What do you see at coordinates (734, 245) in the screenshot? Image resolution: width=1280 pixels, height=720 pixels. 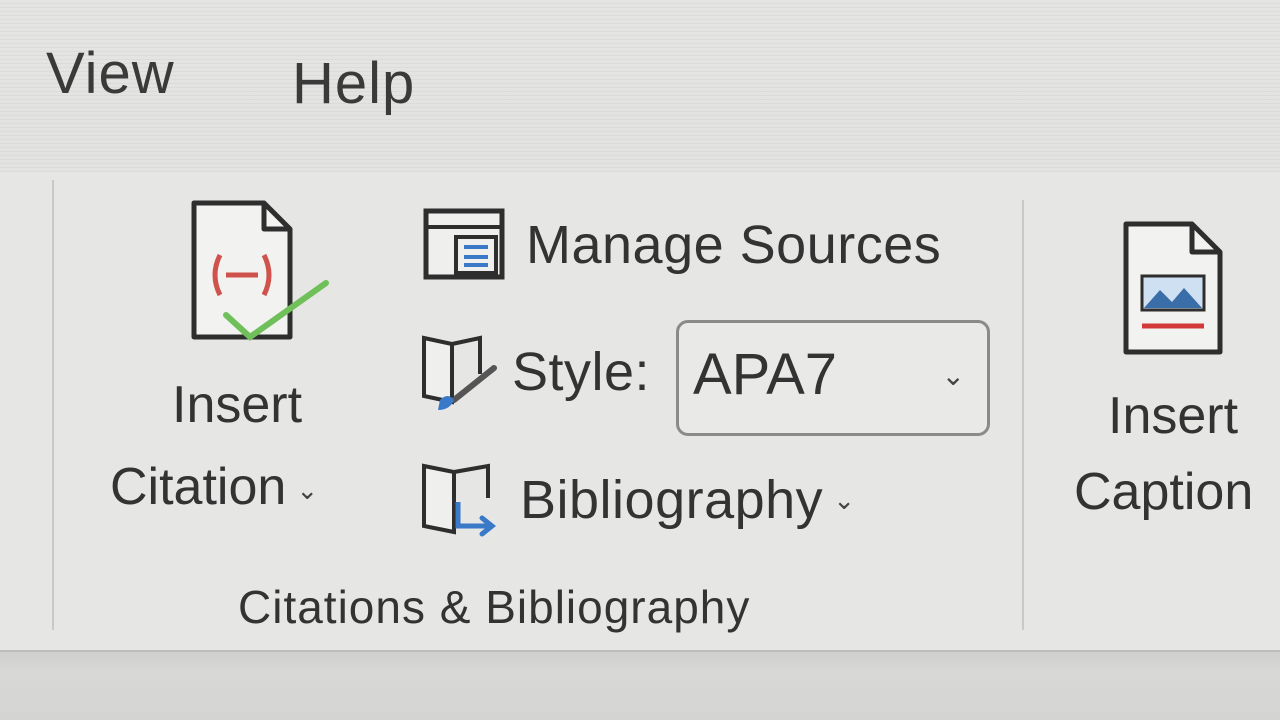 I see `manage-sources-label: Manage Sources` at bounding box center [734, 245].